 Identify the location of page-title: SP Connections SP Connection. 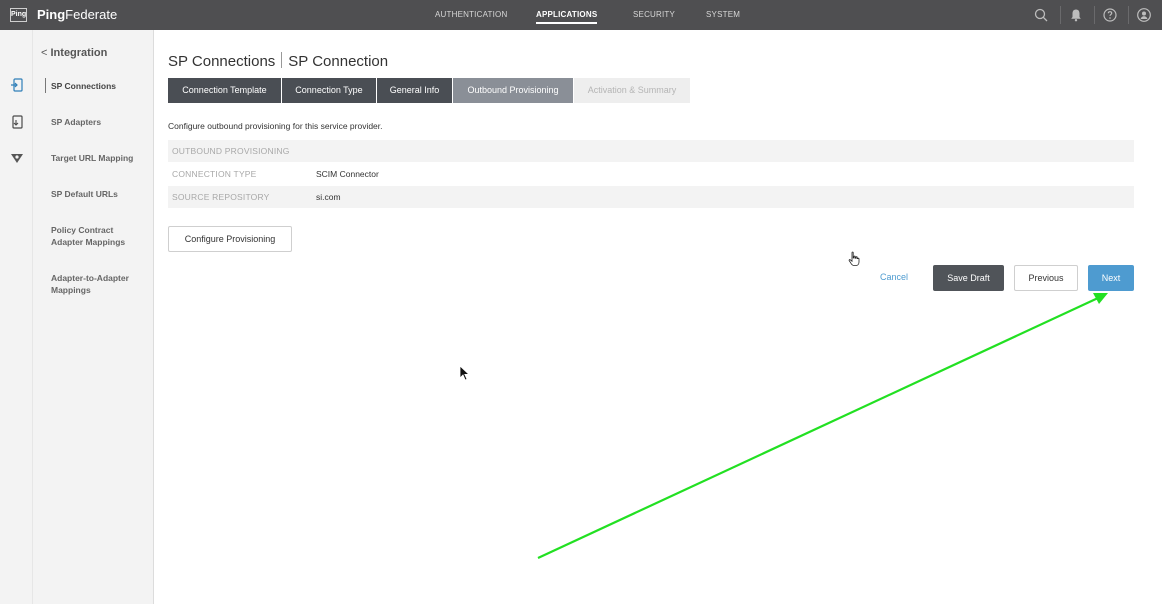
(278, 61).